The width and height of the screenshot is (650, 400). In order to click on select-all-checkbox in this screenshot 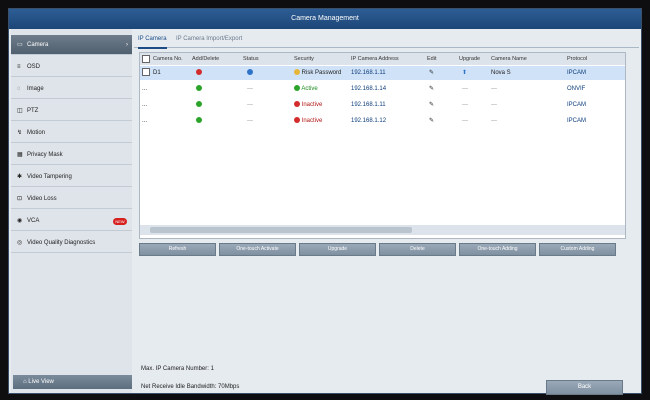, I will do `click(146, 58)`.